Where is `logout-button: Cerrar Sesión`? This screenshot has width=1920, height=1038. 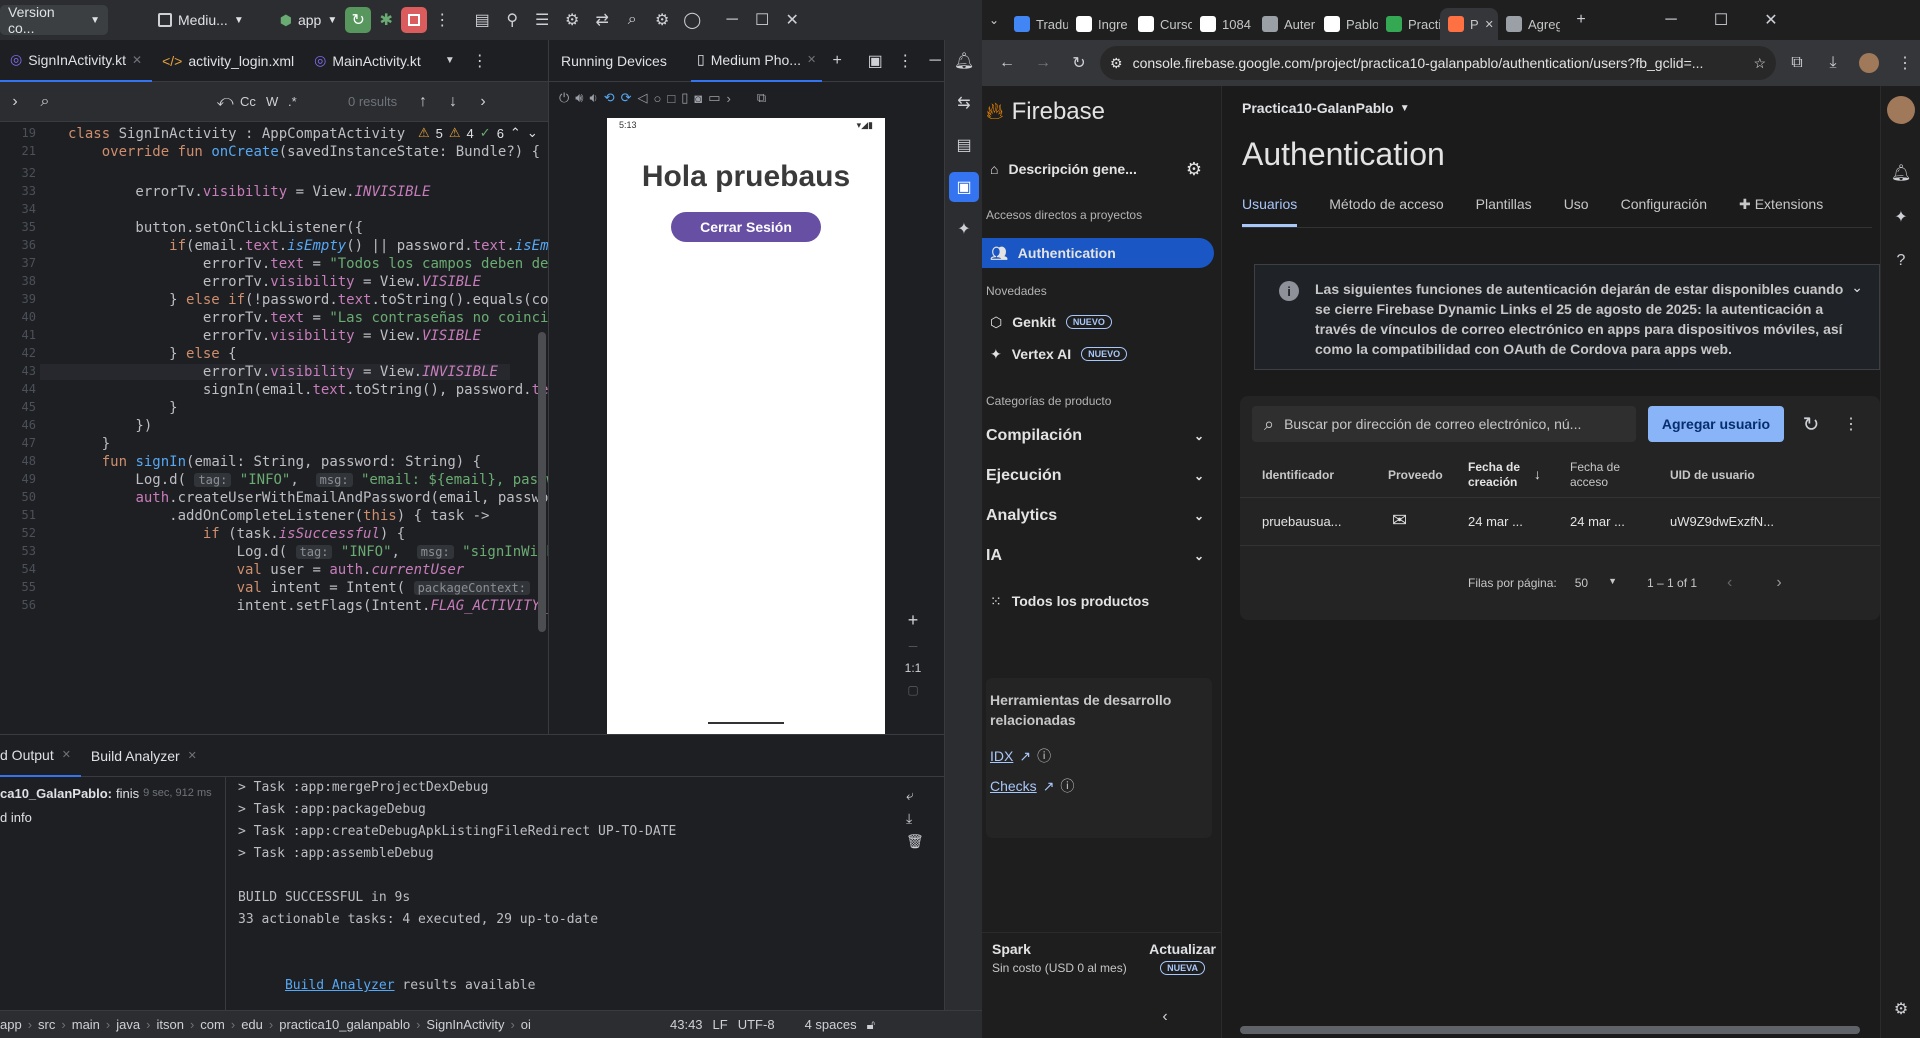 logout-button: Cerrar Sesión is located at coordinates (746, 227).